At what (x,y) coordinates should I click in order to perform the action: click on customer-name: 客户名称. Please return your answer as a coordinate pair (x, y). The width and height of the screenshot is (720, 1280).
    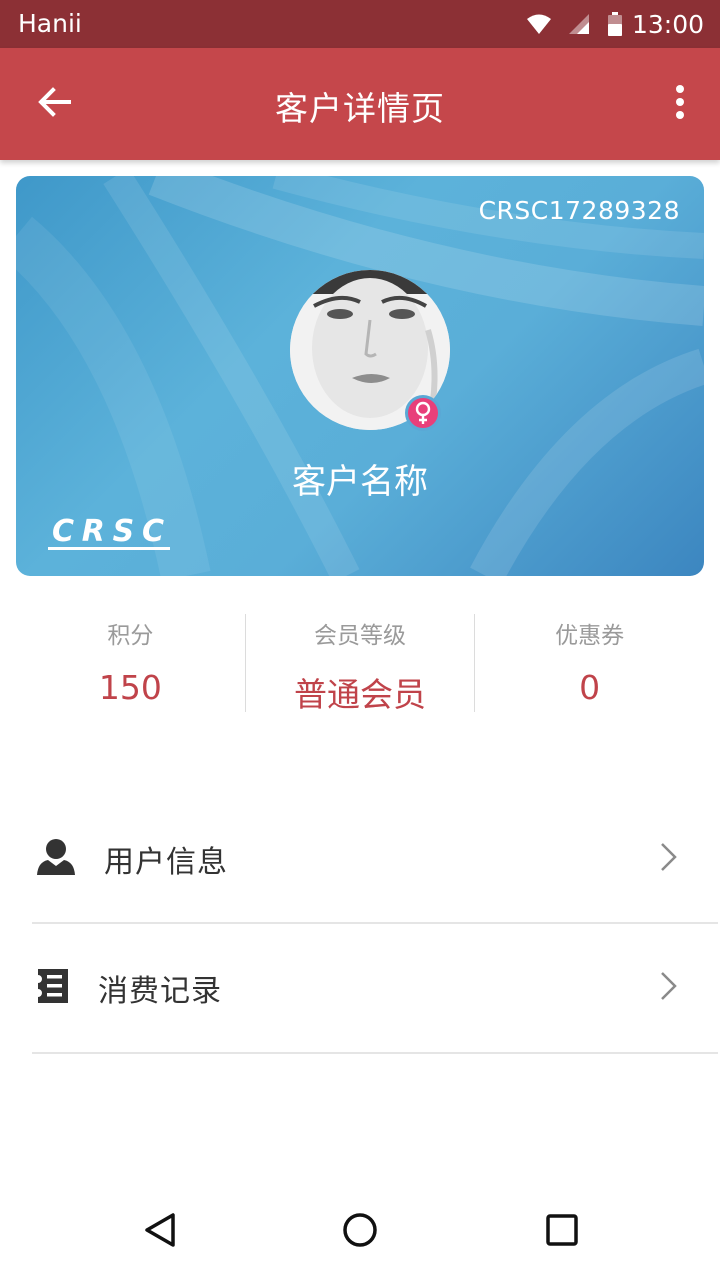
    Looking at the image, I should click on (360, 482).